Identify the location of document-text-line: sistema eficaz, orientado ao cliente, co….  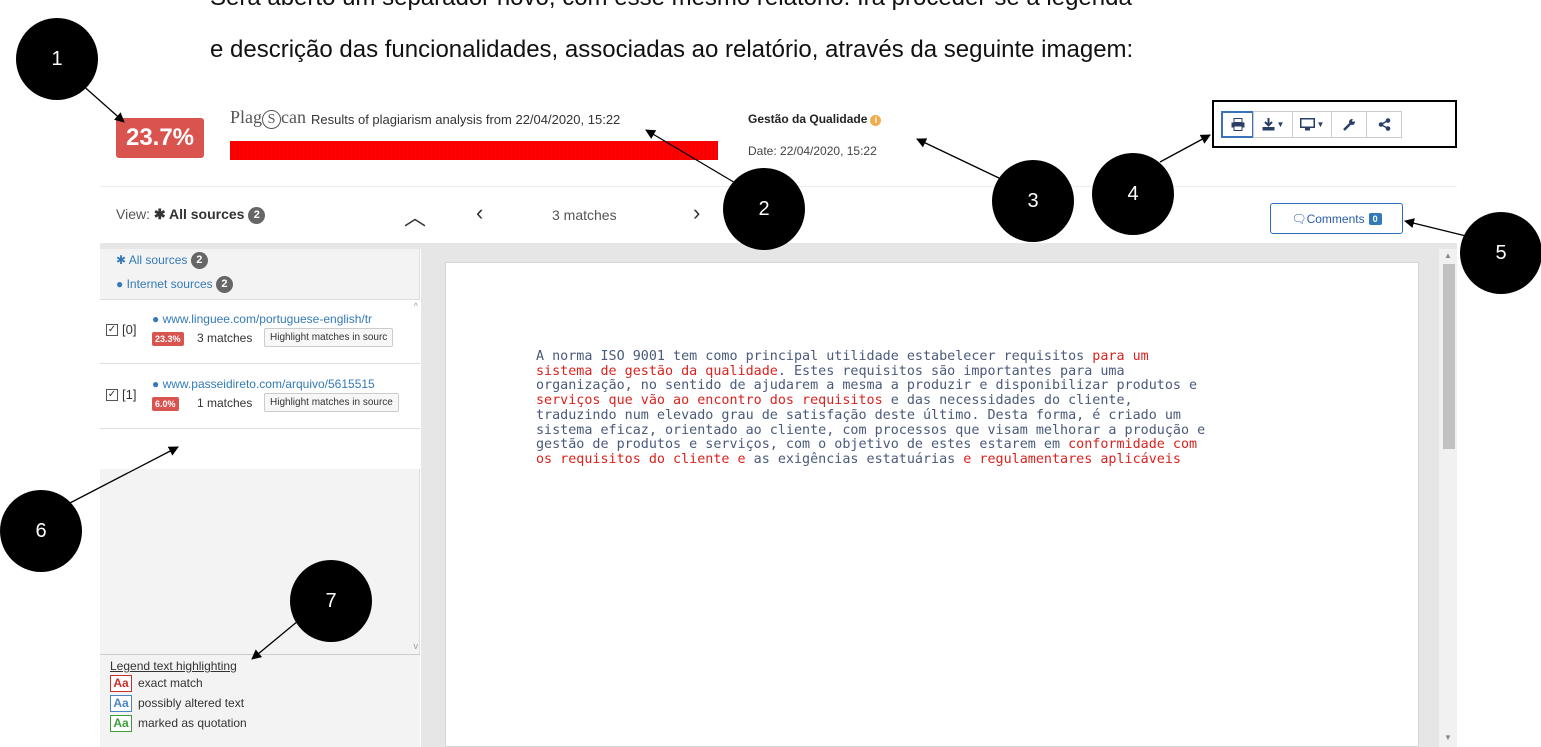
(936, 430).